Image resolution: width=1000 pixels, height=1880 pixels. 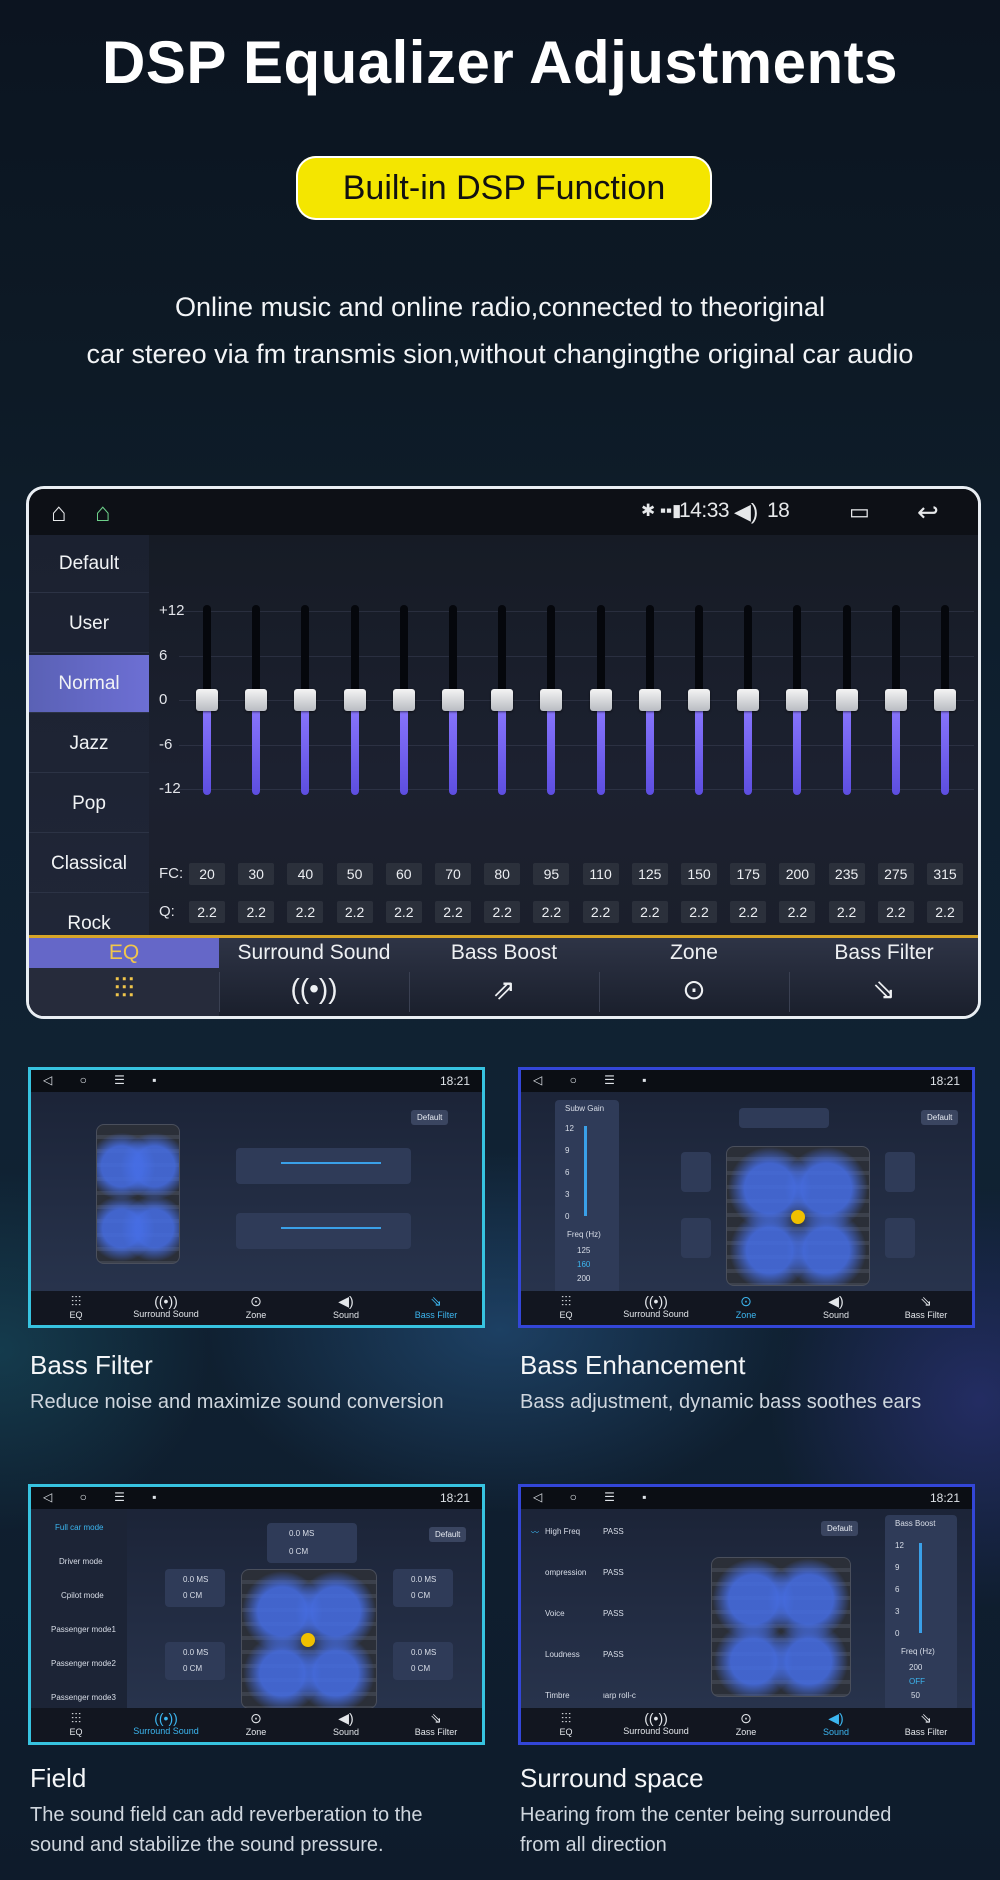 I want to click on tab-bass-boost: Bass Boost ⇗, so click(x=504, y=977).